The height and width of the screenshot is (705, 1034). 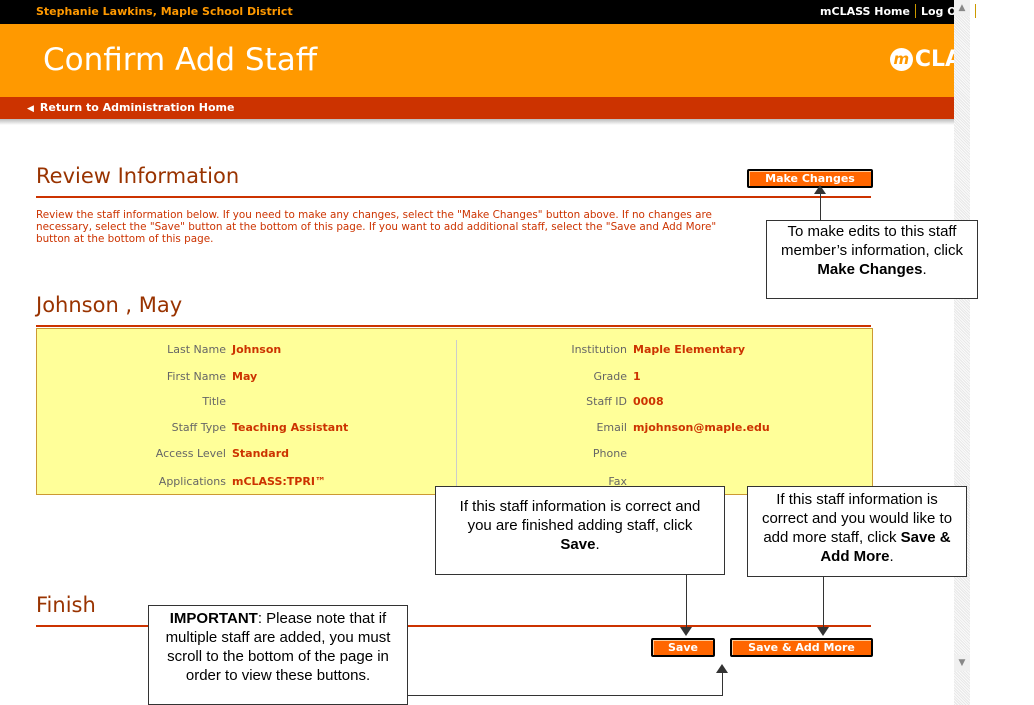 I want to click on field-value: Standard, so click(x=261, y=453).